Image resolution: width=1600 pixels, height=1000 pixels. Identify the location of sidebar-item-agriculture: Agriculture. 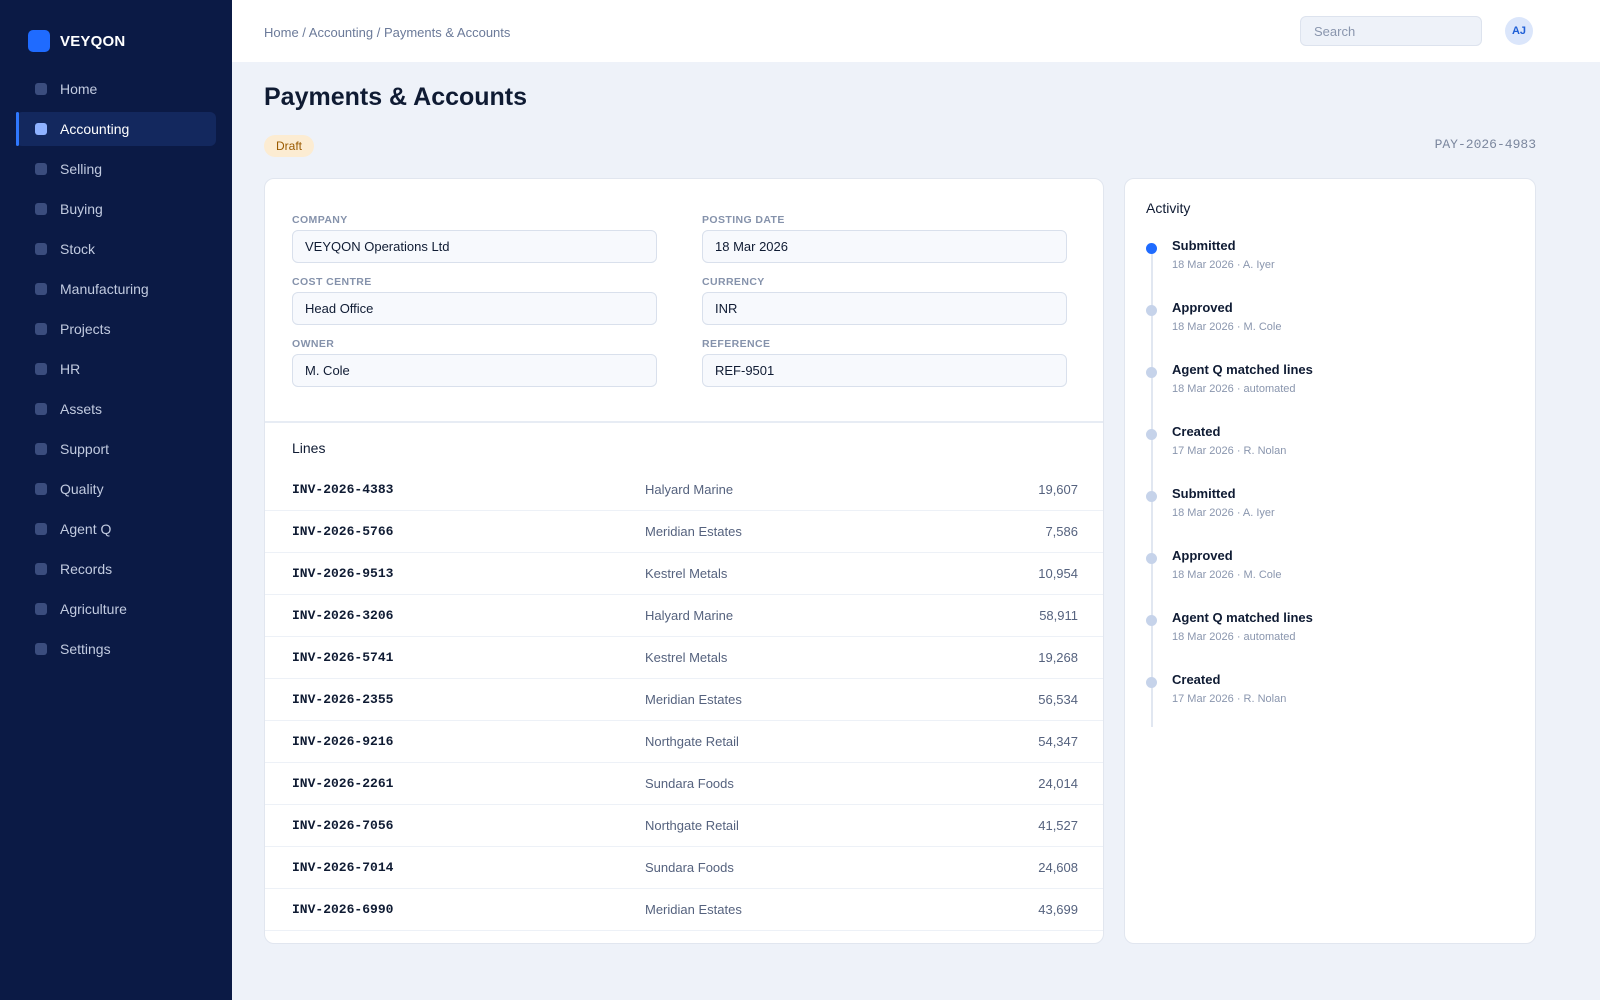
(116, 609).